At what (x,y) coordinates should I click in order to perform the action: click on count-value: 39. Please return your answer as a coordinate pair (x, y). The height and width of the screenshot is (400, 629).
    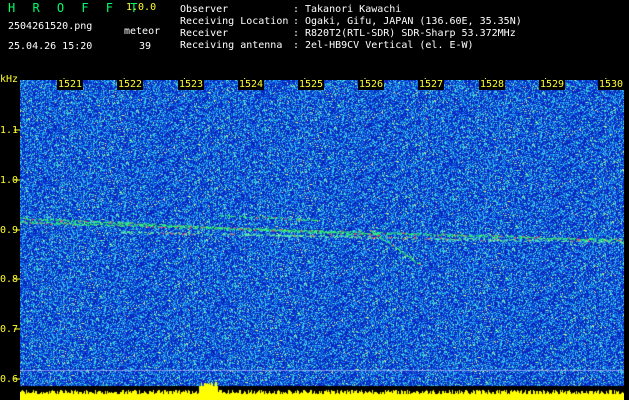
    Looking at the image, I should click on (145, 46).